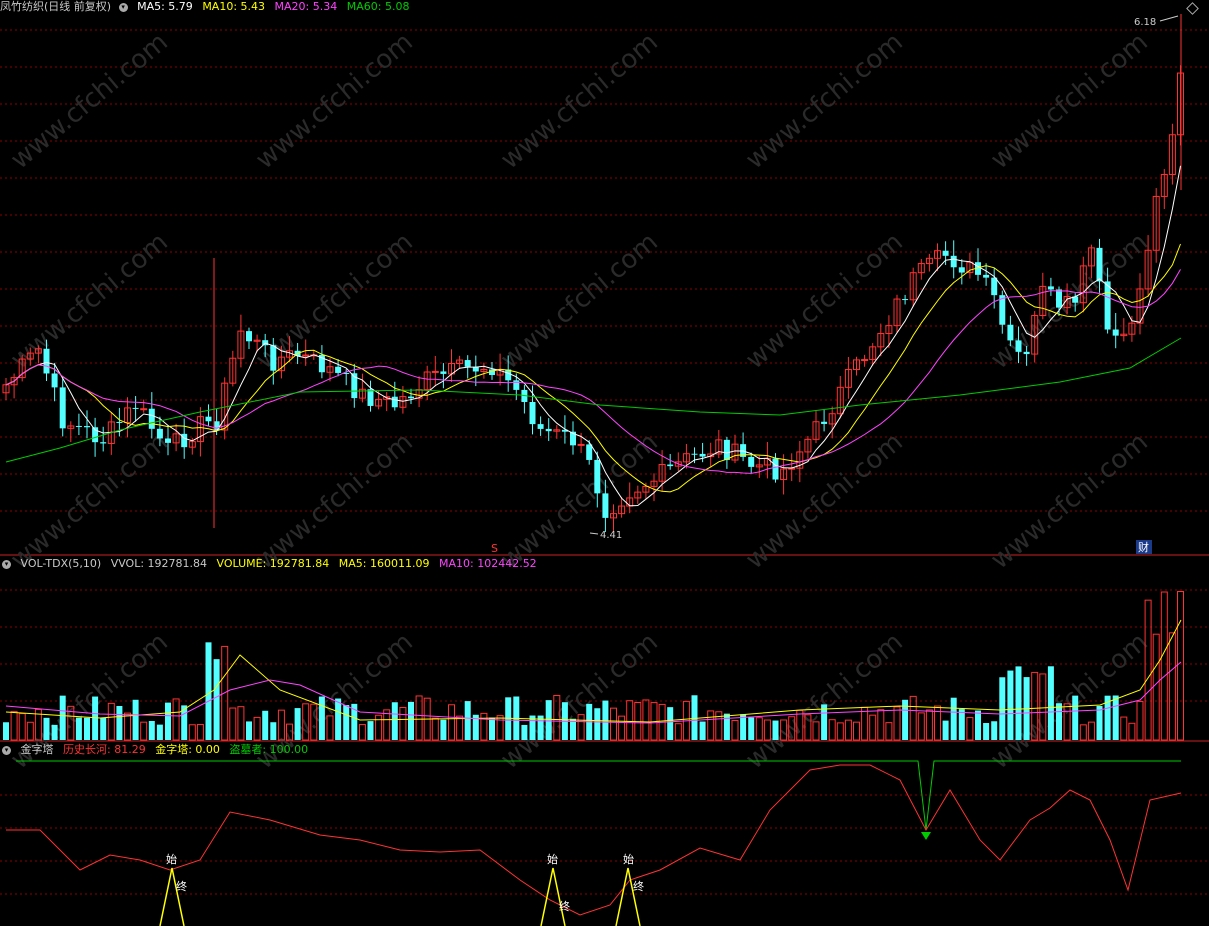 The image size is (1209, 926). What do you see at coordinates (564, 906) in the screenshot?
I see `signal-end-label: 终` at bounding box center [564, 906].